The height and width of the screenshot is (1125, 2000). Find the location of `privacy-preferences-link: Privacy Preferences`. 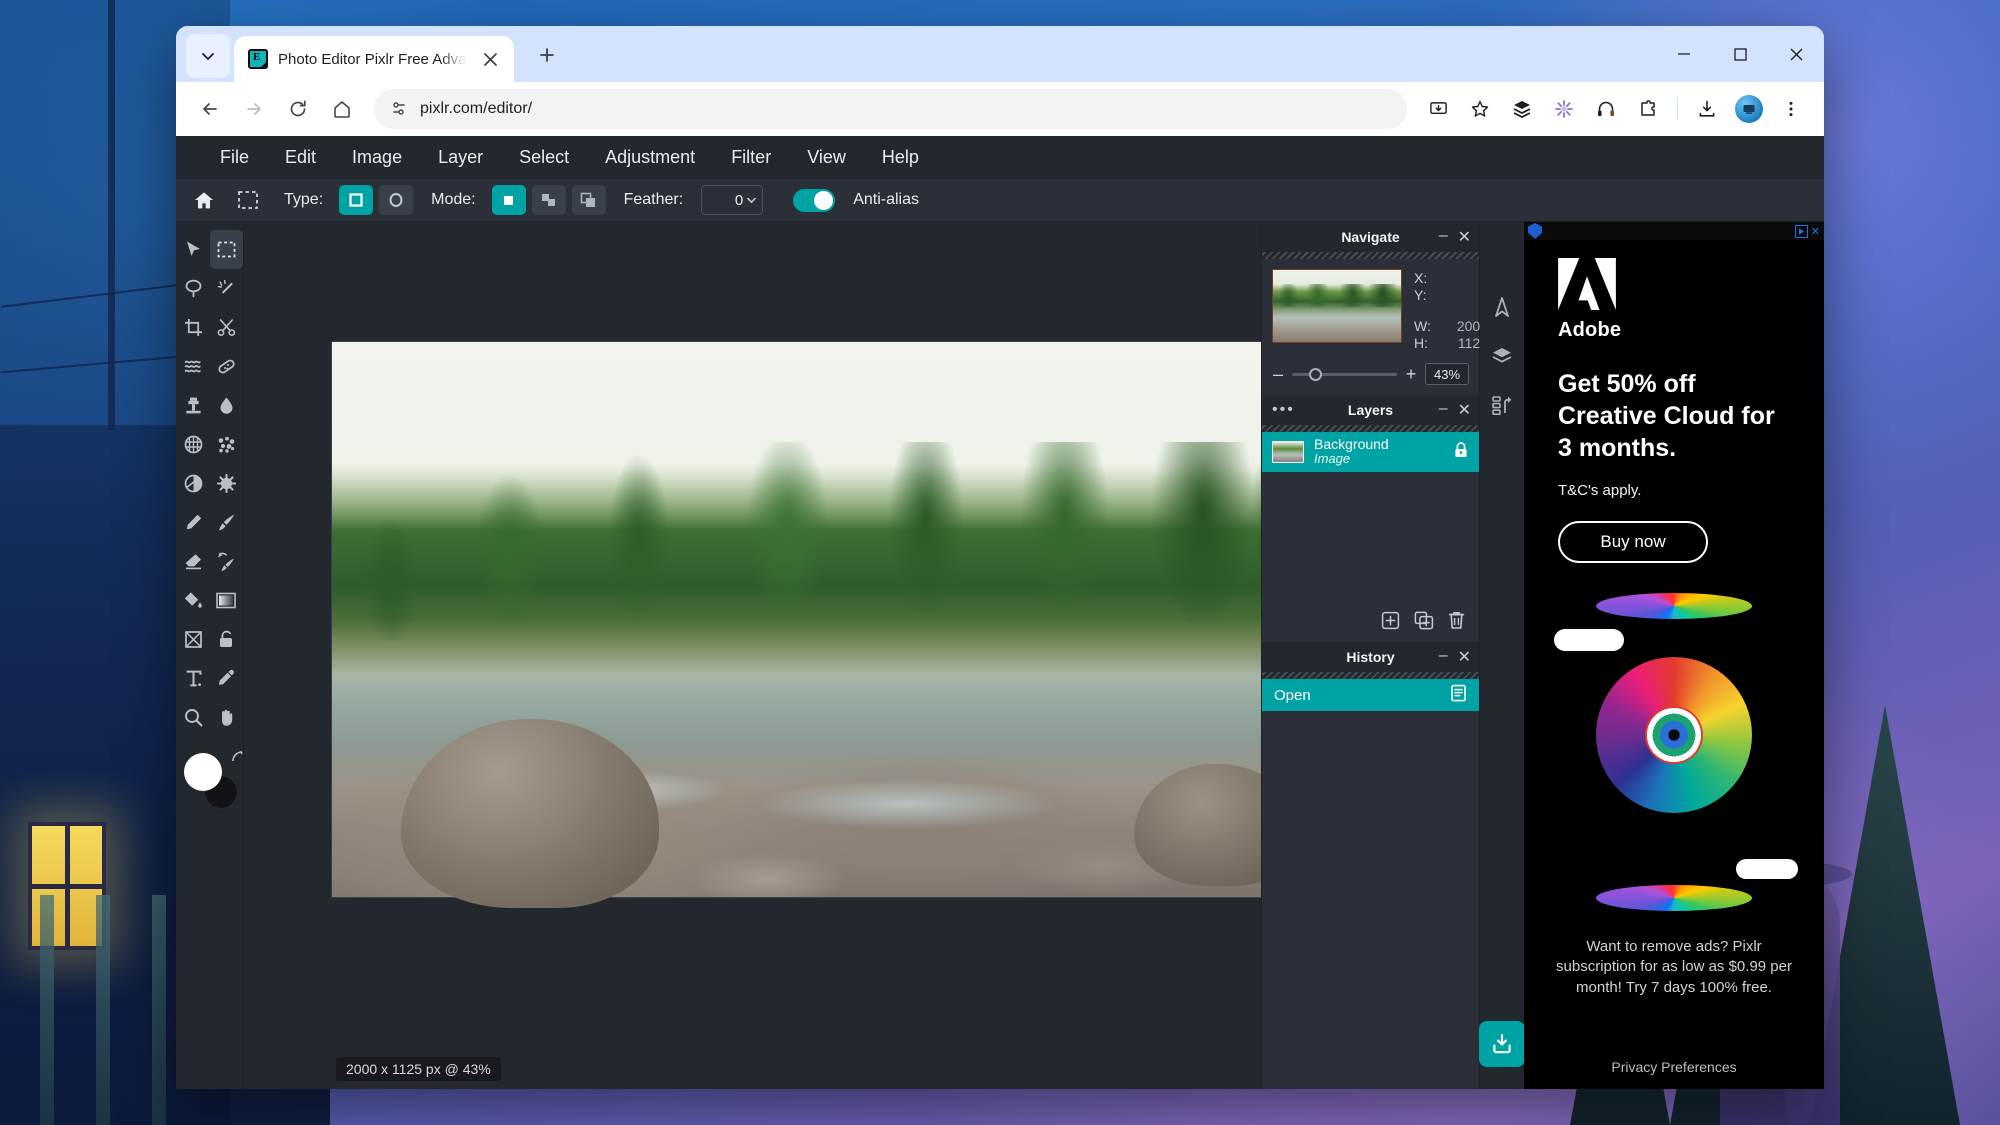

privacy-preferences-link: Privacy Preferences is located at coordinates (1674, 1074).